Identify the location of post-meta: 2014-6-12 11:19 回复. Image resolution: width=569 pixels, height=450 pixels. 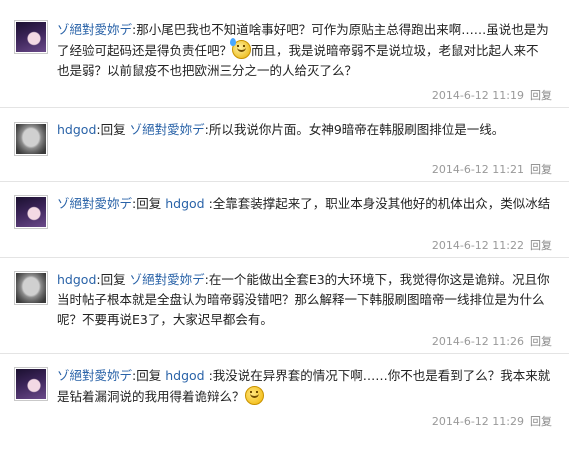
(492, 95).